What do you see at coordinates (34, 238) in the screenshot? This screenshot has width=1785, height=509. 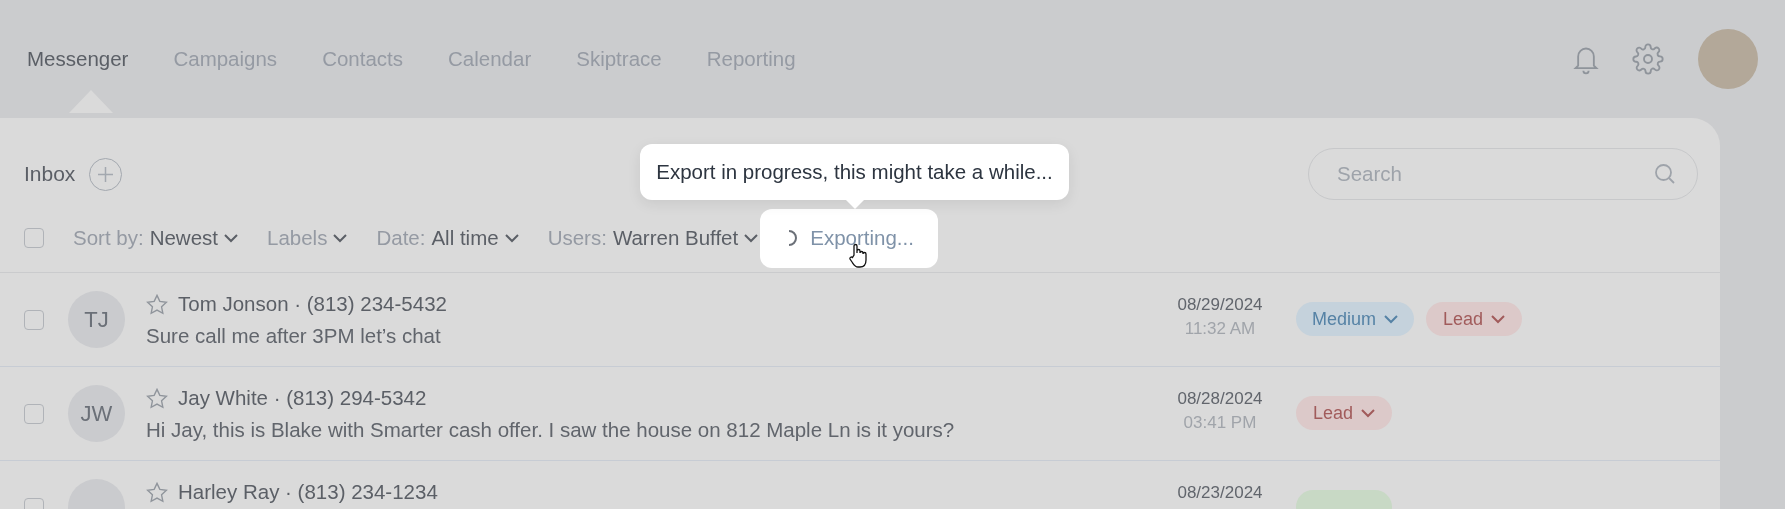 I see `select-all-checkbox` at bounding box center [34, 238].